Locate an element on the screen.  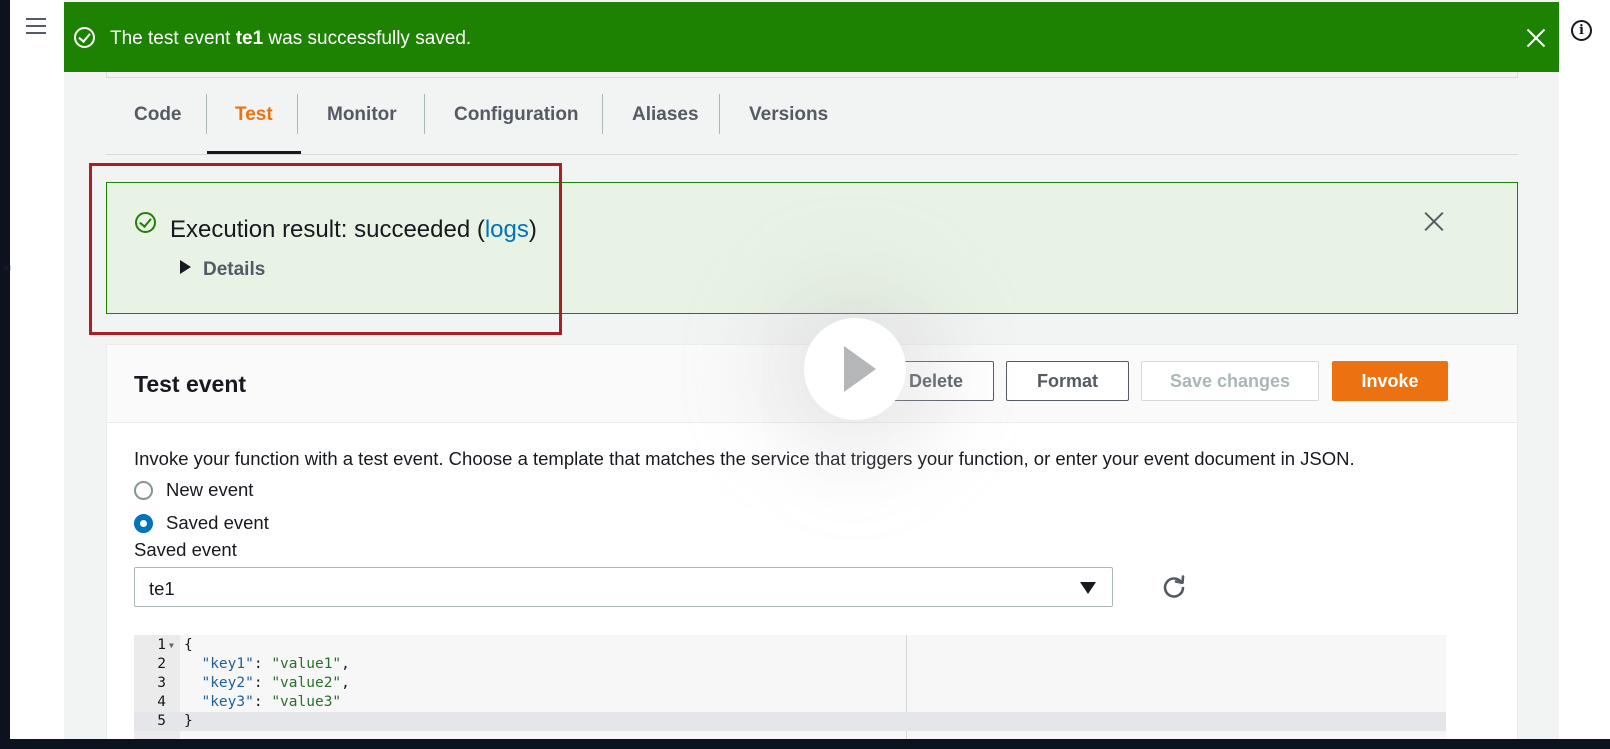
flash-event-name: te1 is located at coordinates (249, 38).